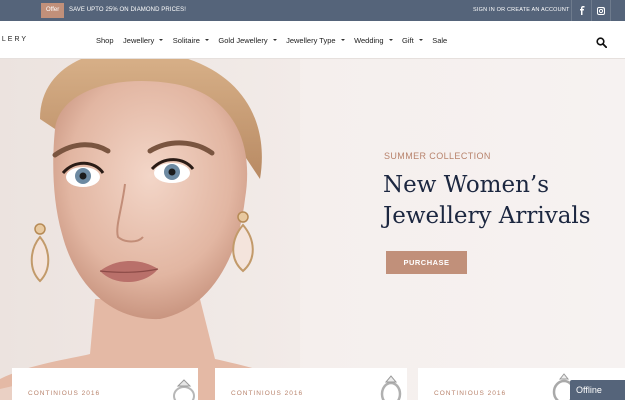 Image resolution: width=625 pixels, height=400 pixels. I want to click on search-icon, so click(602, 42).